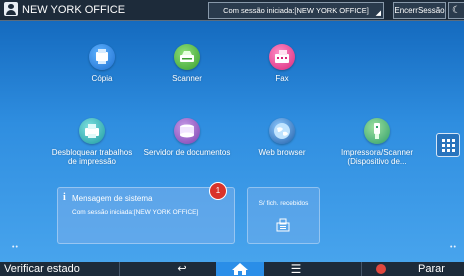  I want to click on notification-badge: 1, so click(218, 191).